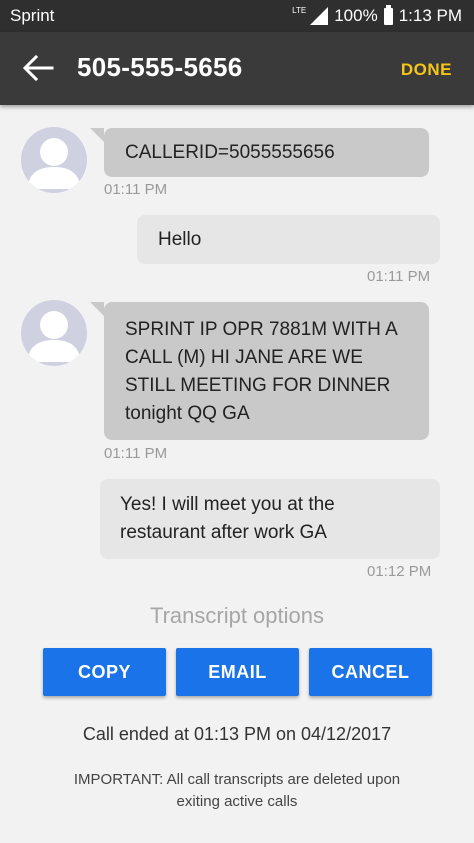 The width and height of the screenshot is (474, 843). Describe the element at coordinates (237, 16) in the screenshot. I see `status-bar: Sprint LTE 100% 1:13 PM` at that location.